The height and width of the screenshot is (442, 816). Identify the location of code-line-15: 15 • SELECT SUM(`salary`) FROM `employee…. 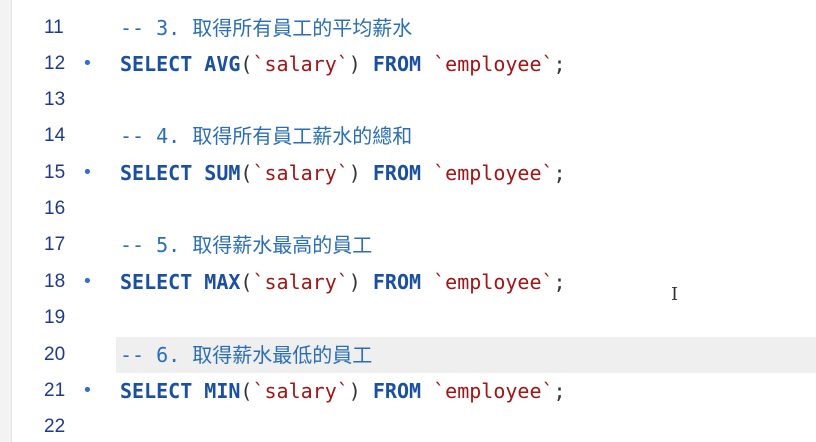
(408, 173).